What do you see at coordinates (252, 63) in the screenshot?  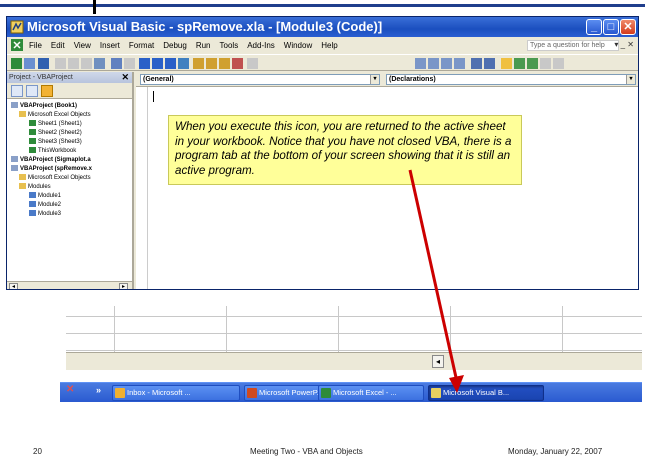 I see `help-icon` at bounding box center [252, 63].